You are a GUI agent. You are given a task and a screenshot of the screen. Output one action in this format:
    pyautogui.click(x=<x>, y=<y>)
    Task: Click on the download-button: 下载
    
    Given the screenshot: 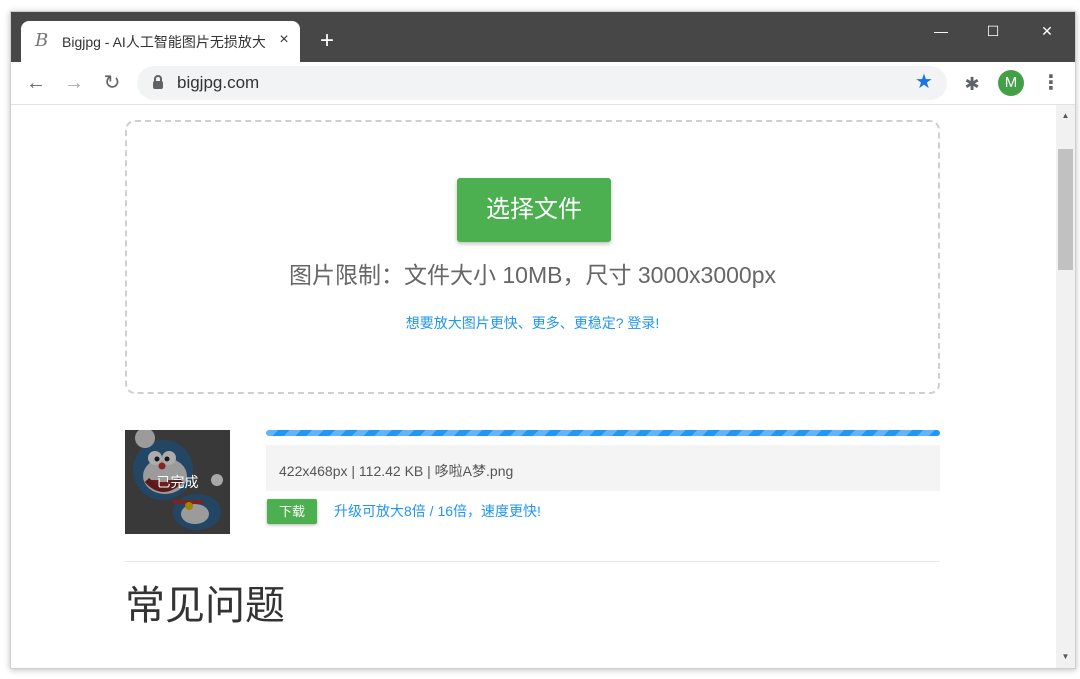 What is the action you would take?
    pyautogui.click(x=292, y=511)
    